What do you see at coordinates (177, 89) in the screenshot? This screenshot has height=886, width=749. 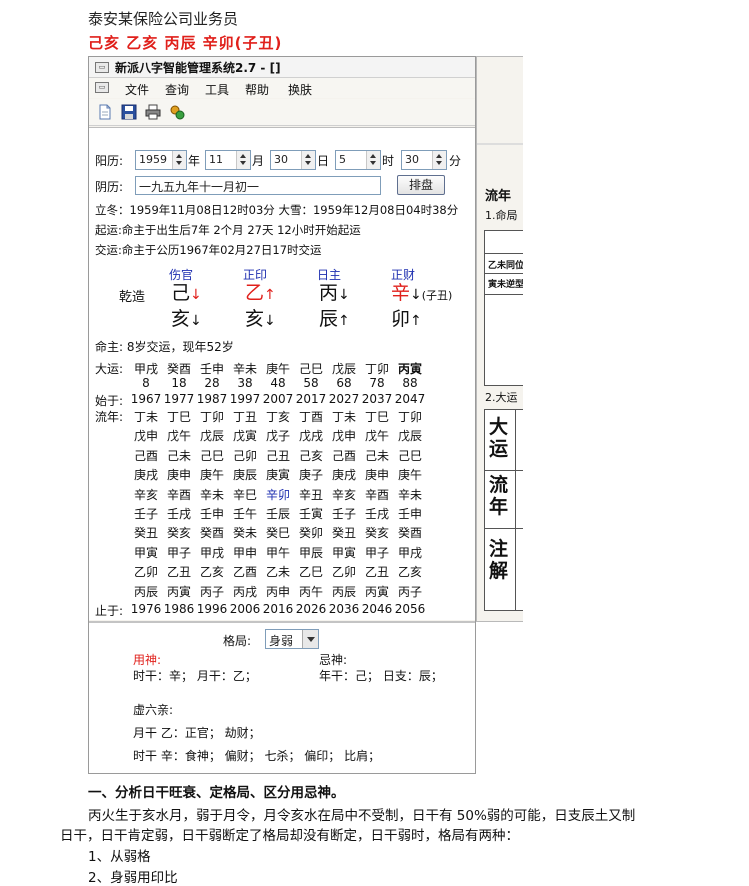 I see `menu-query: 查询` at bounding box center [177, 89].